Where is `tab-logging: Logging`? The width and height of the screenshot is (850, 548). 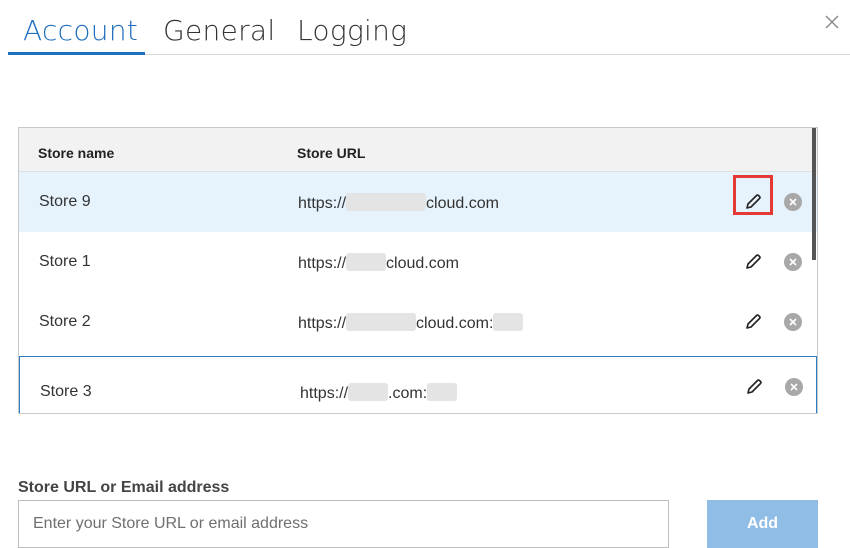
tab-logging: Logging is located at coordinates (352, 30).